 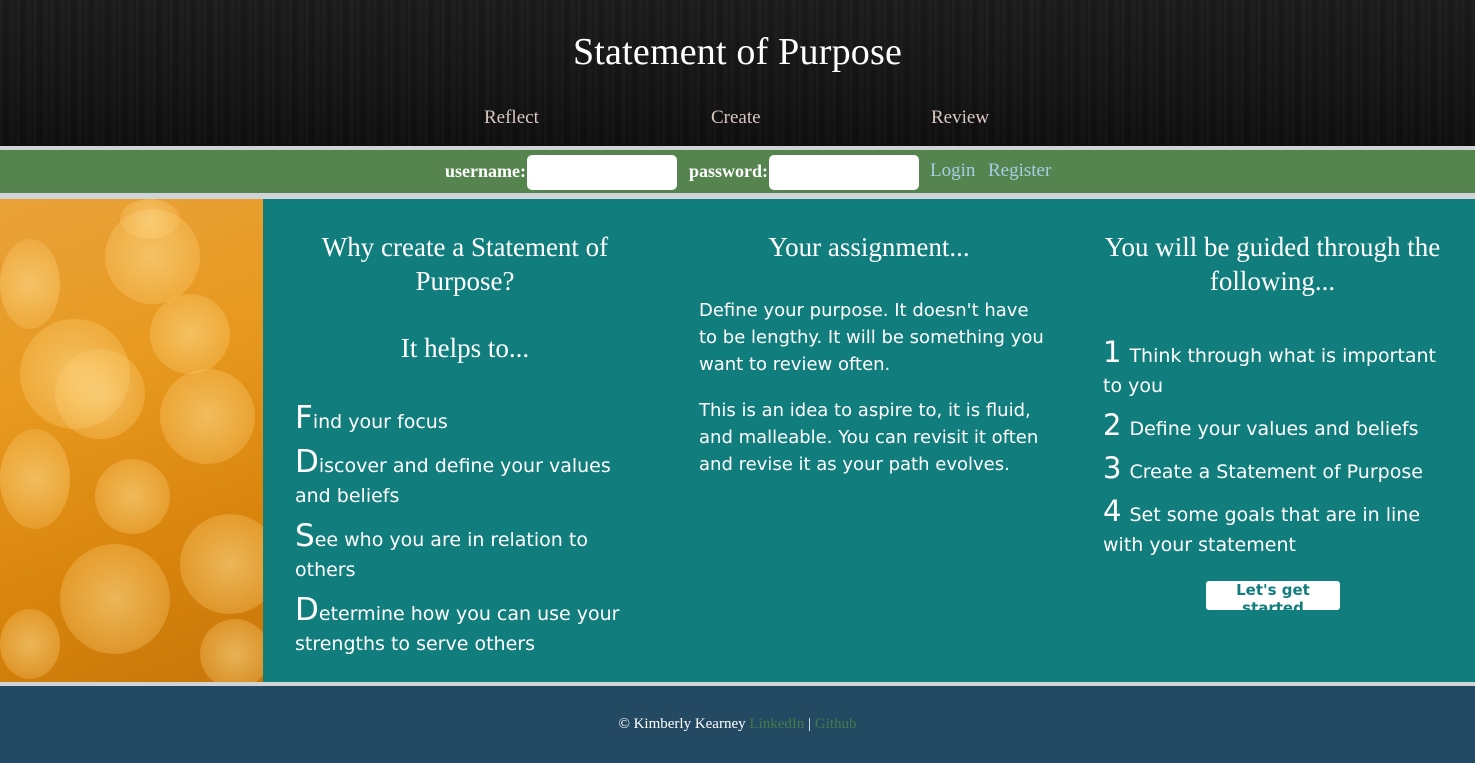 What do you see at coordinates (736, 118) in the screenshot?
I see `nav-create-link: Create` at bounding box center [736, 118].